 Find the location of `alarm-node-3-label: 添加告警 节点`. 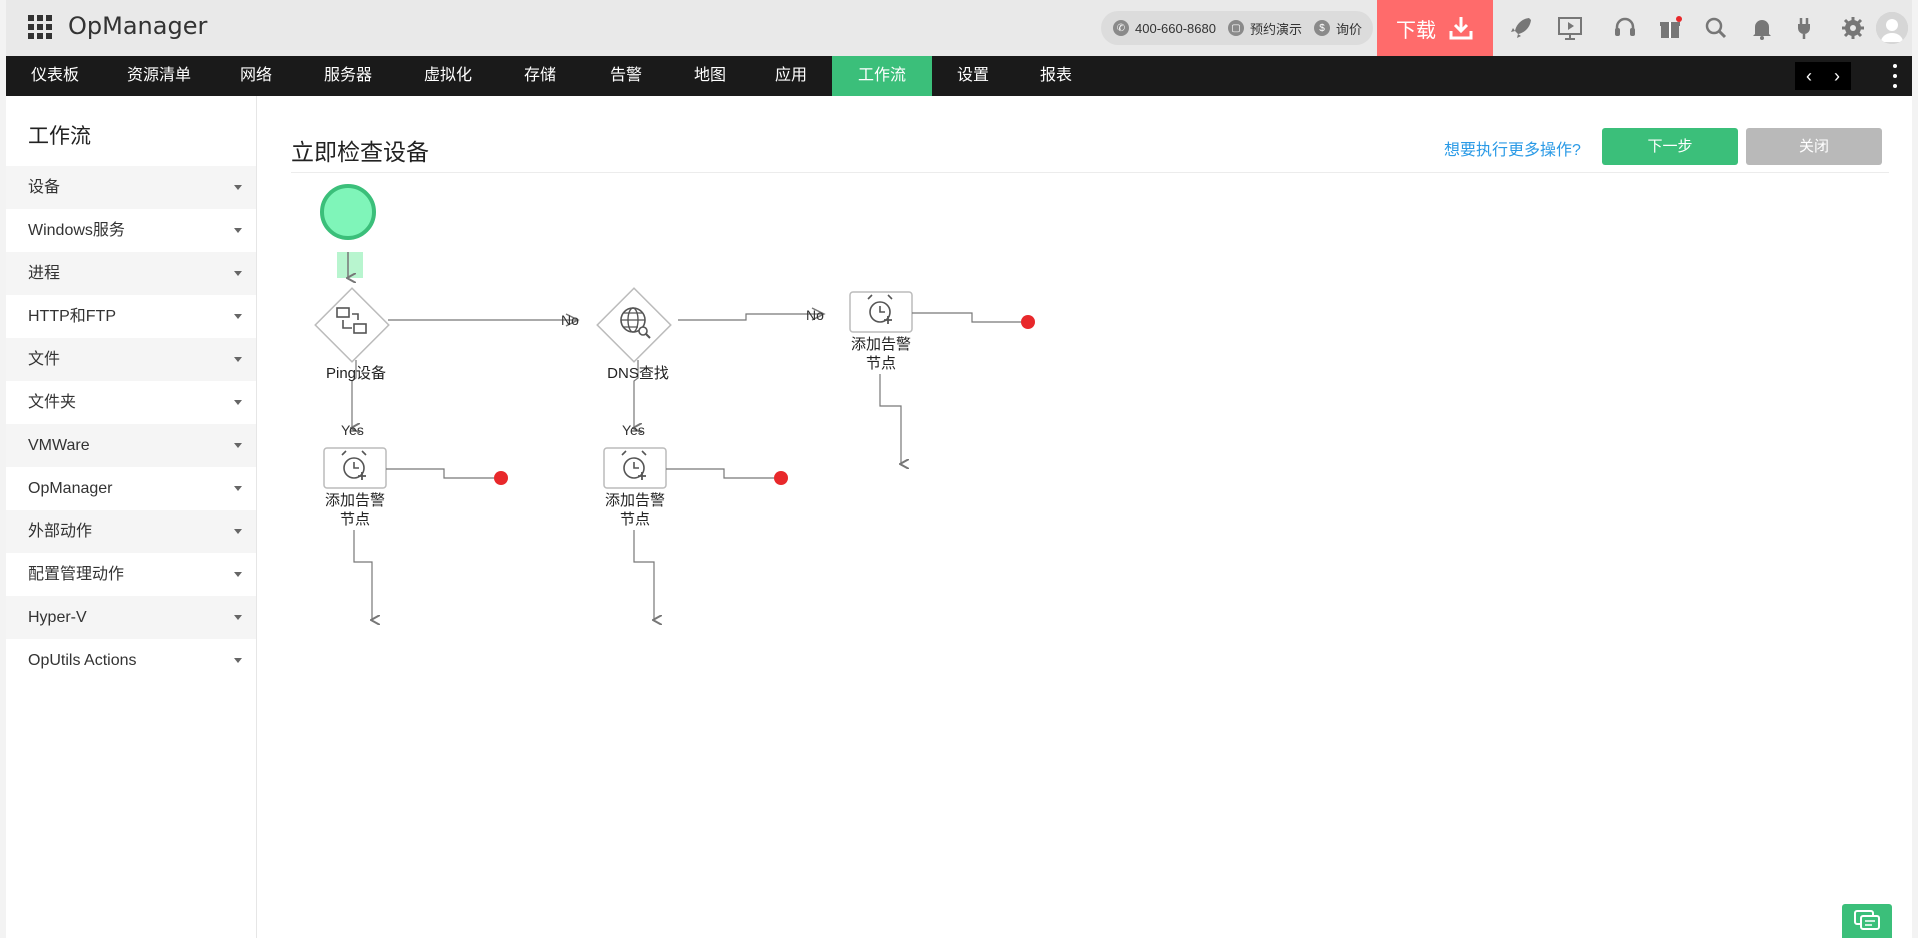

alarm-node-3-label: 添加告警 节点 is located at coordinates (881, 354).